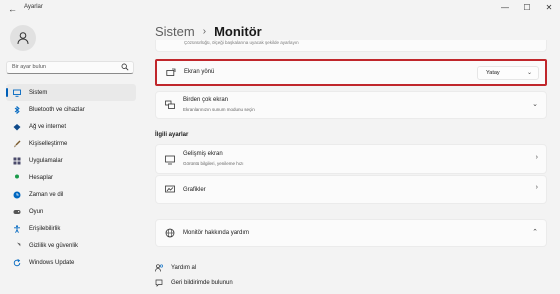 This screenshot has width=560, height=294. What do you see at coordinates (12, 9) in the screenshot?
I see `back-button: ←` at bounding box center [12, 9].